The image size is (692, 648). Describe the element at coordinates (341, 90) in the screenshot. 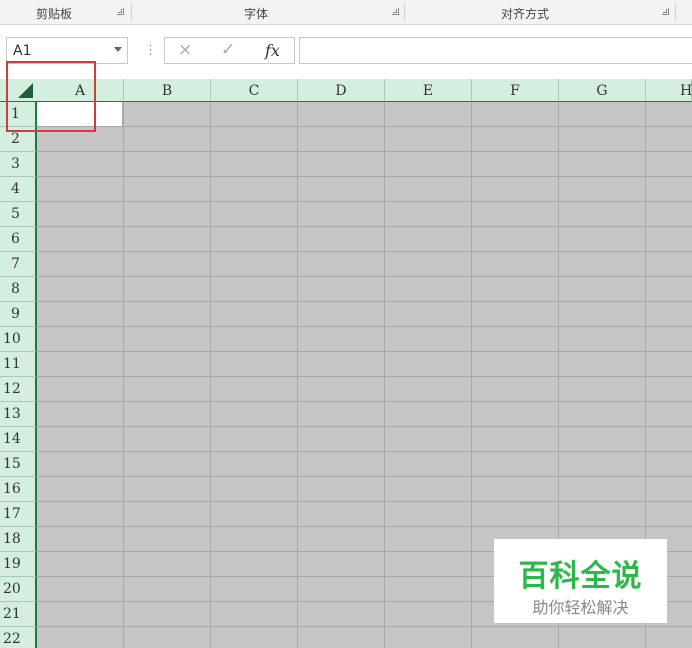

I see `column-header-d: D` at that location.